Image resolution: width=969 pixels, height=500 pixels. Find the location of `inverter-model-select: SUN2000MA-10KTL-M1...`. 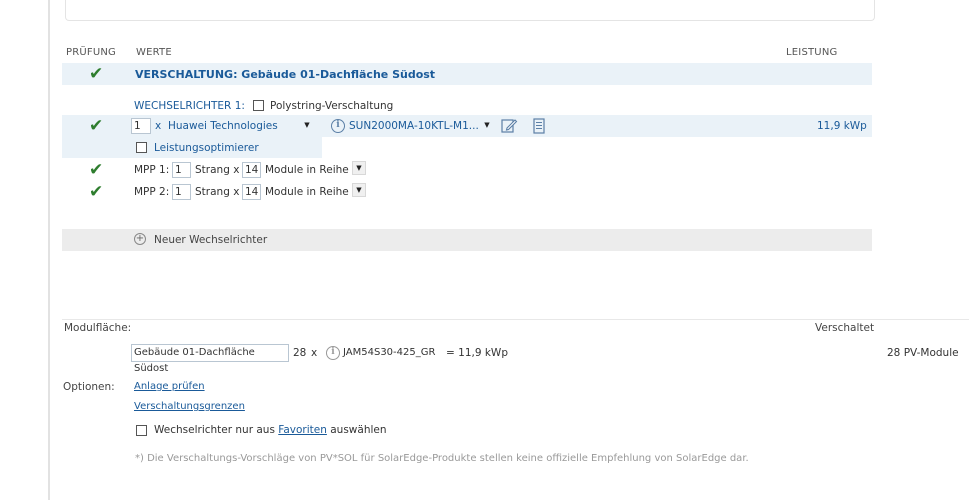

inverter-model-select: SUN2000MA-10KTL-M1... is located at coordinates (414, 126).